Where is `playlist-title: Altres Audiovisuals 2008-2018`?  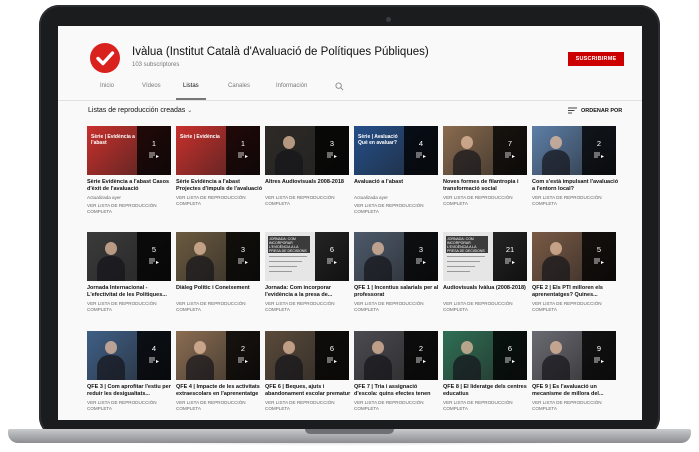 playlist-title: Altres Audiovisuals 2008-2018 is located at coordinates (309, 182).